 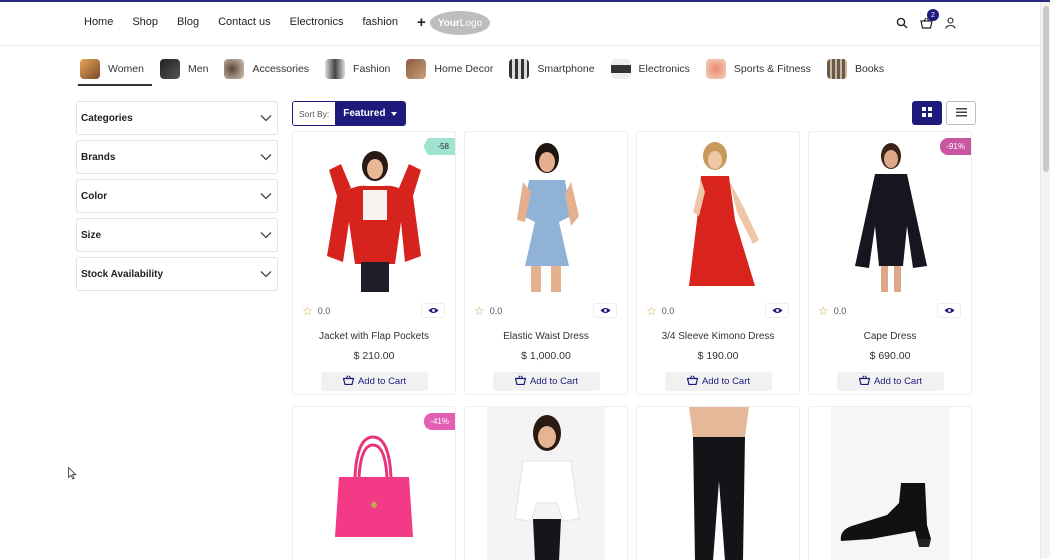 I want to click on fashion-category-thumbnail, so click(x=335, y=69).